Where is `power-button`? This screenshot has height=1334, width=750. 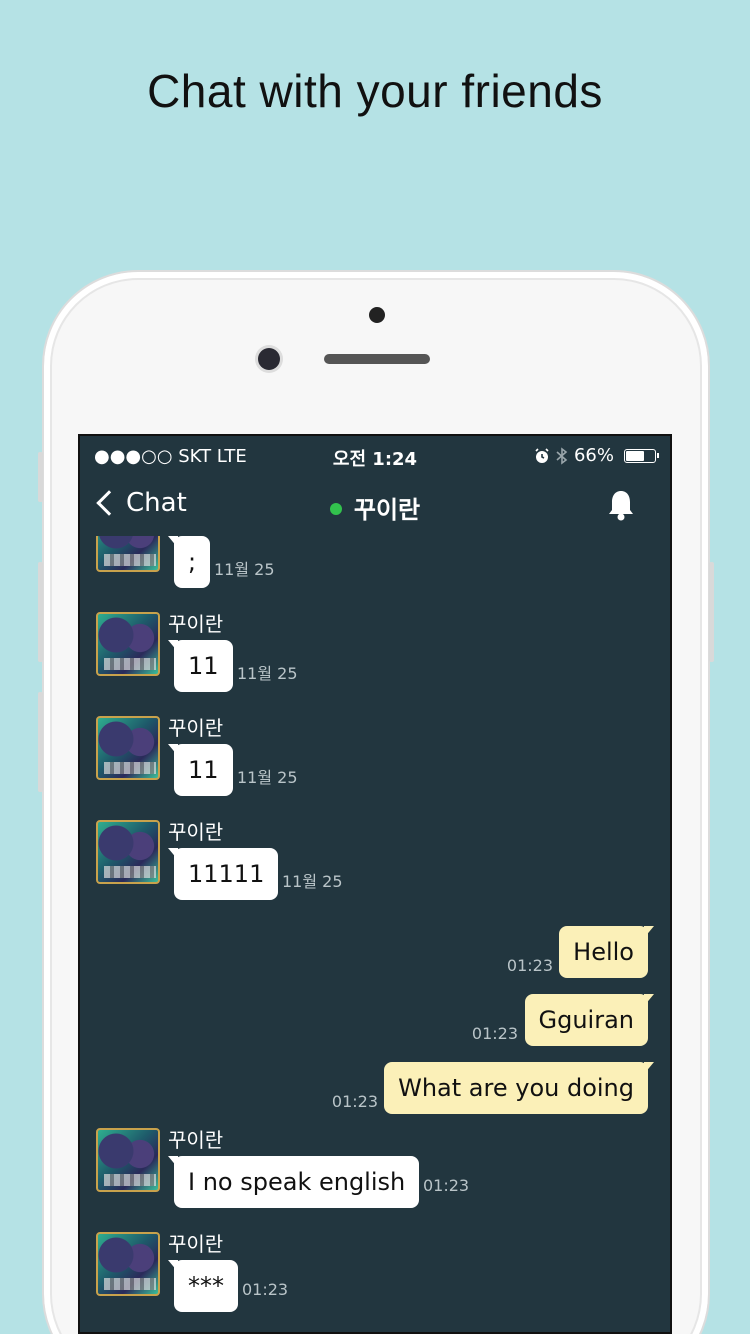
power-button is located at coordinates (711, 612).